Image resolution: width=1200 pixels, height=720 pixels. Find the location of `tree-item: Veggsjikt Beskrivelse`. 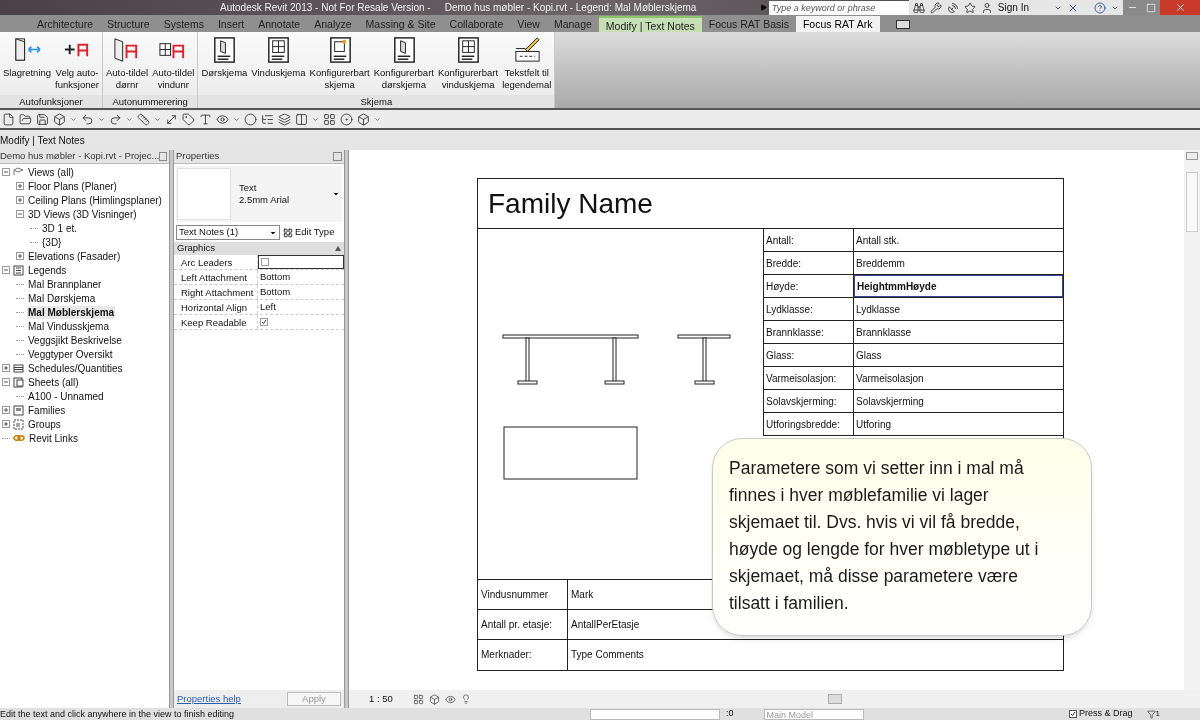

tree-item: Veggsjikt Beskrivelse is located at coordinates (75, 340).